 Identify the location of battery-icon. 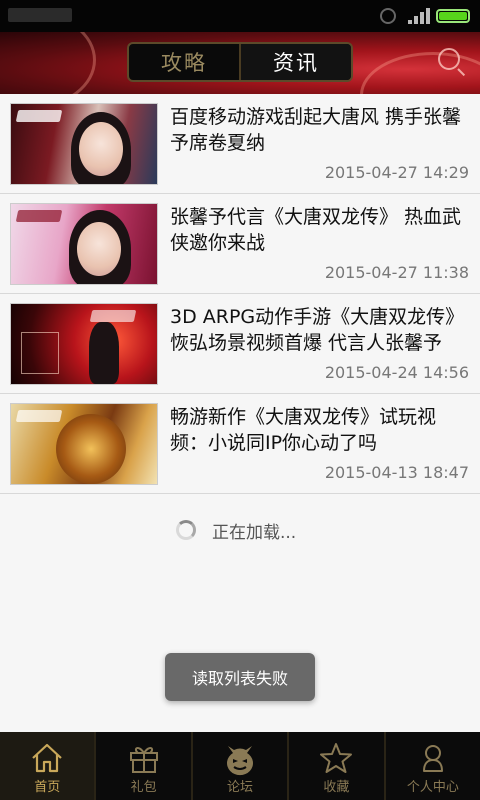
(453, 16).